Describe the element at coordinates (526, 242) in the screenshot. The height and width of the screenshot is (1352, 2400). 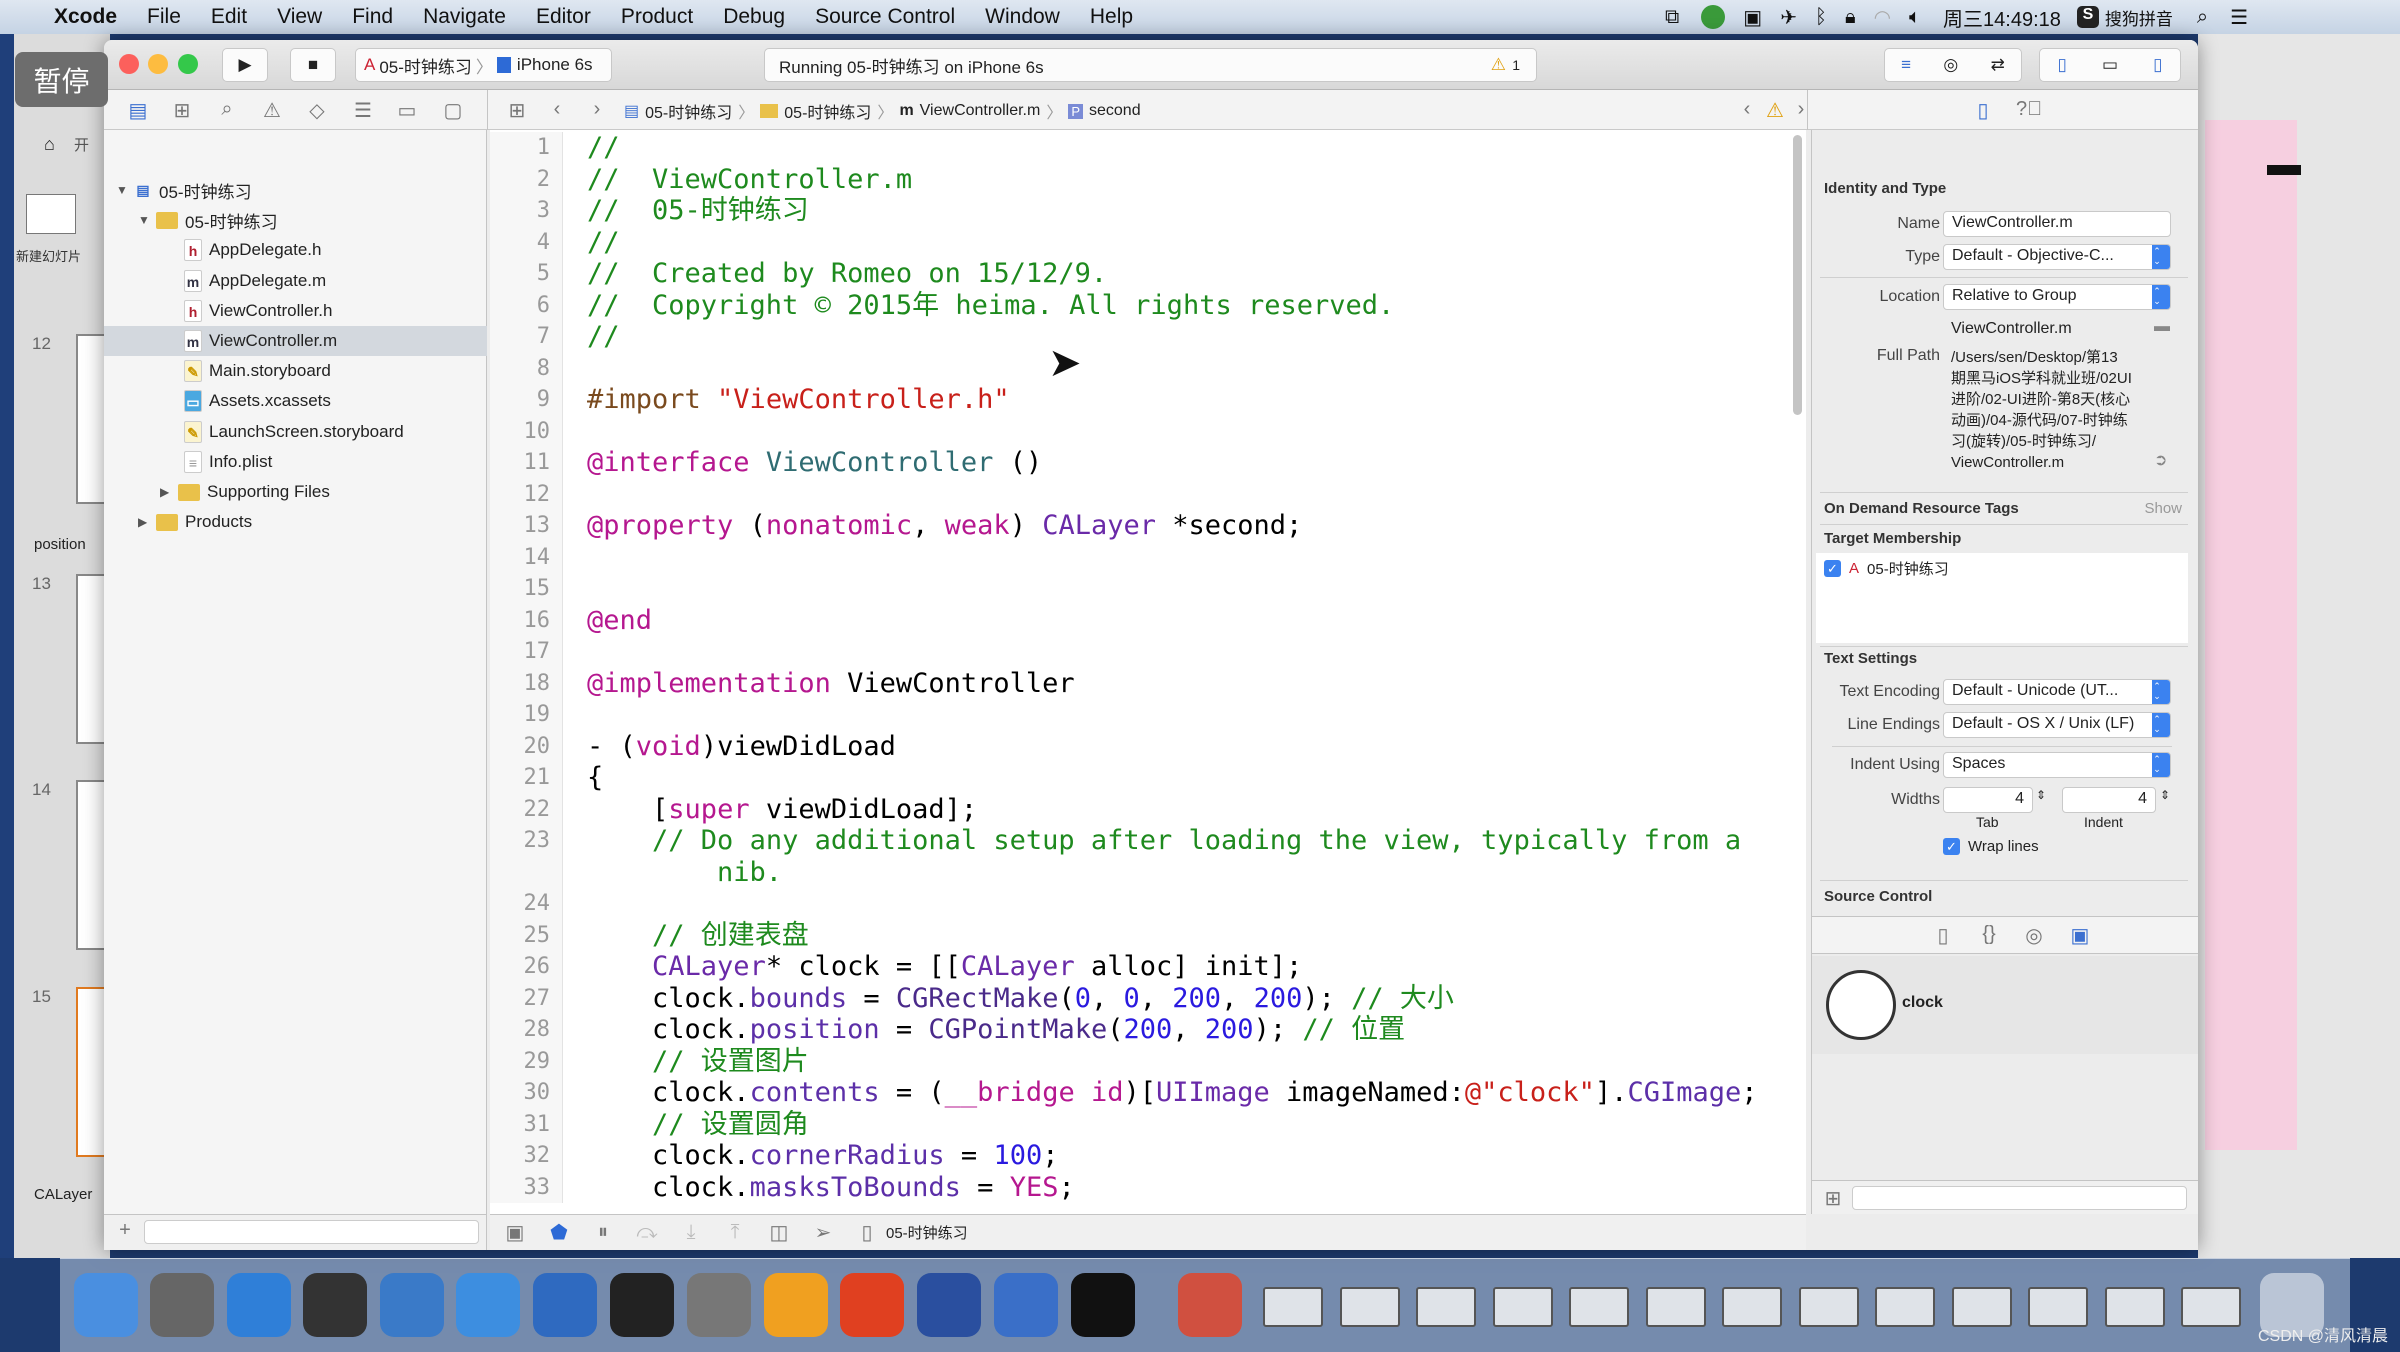
I see `line-number: 4` at that location.